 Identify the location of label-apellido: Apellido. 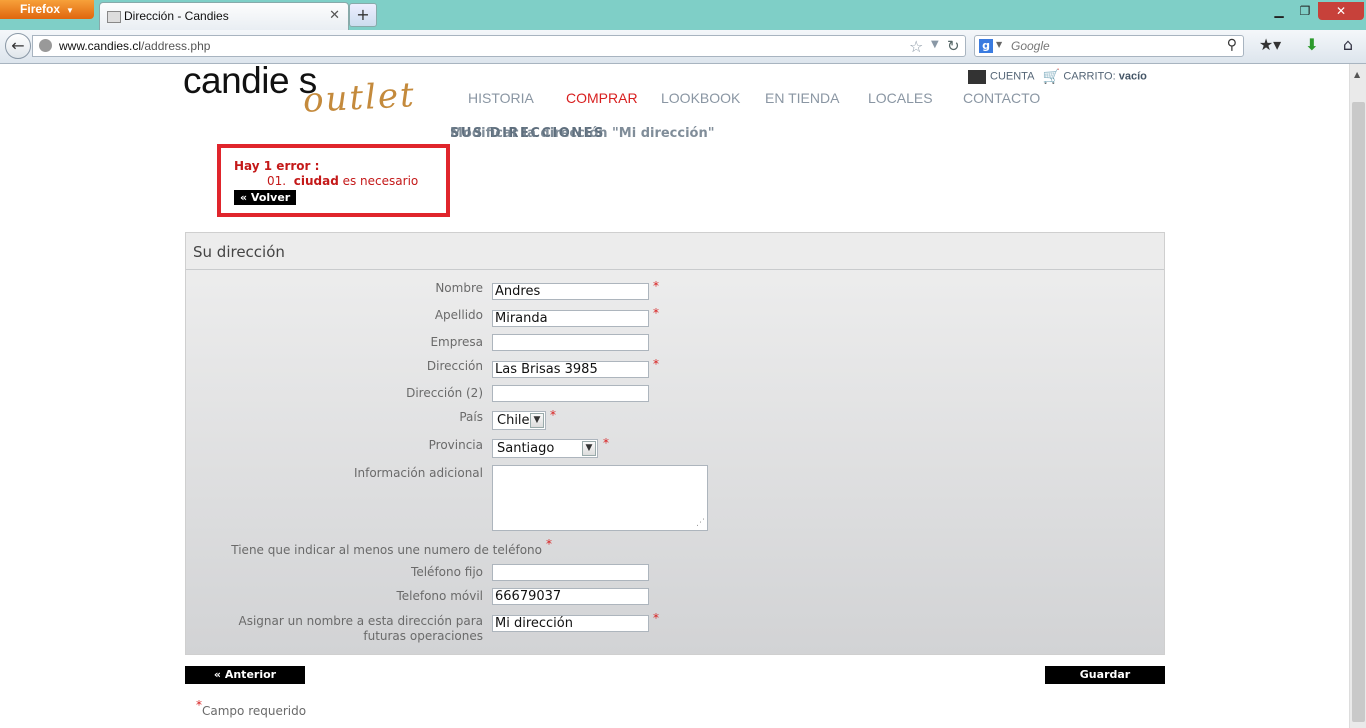
(458, 315).